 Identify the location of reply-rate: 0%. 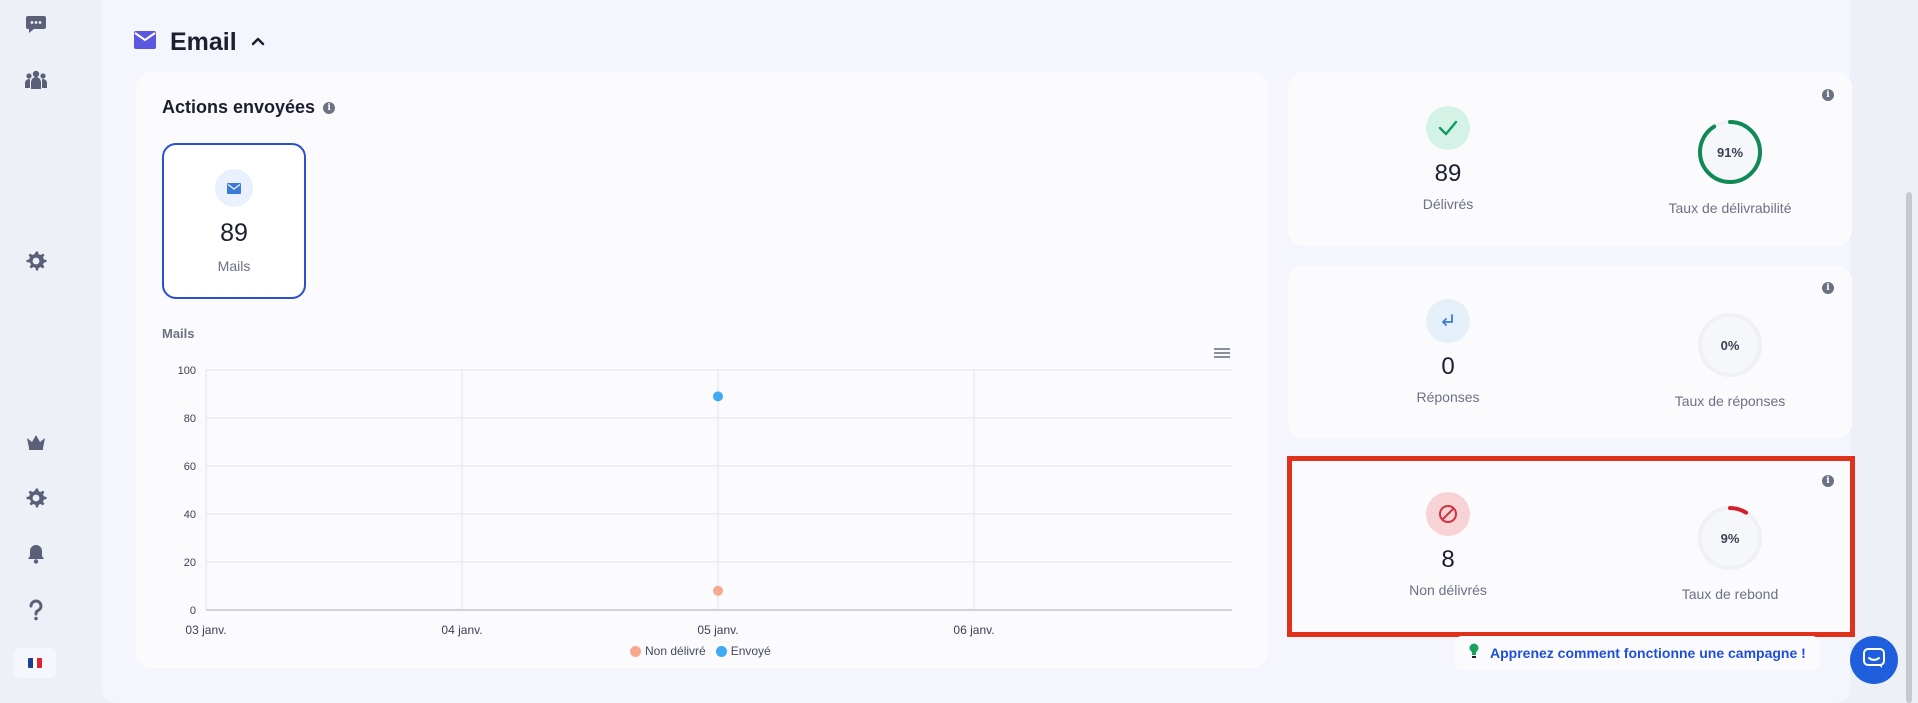
(1730, 345).